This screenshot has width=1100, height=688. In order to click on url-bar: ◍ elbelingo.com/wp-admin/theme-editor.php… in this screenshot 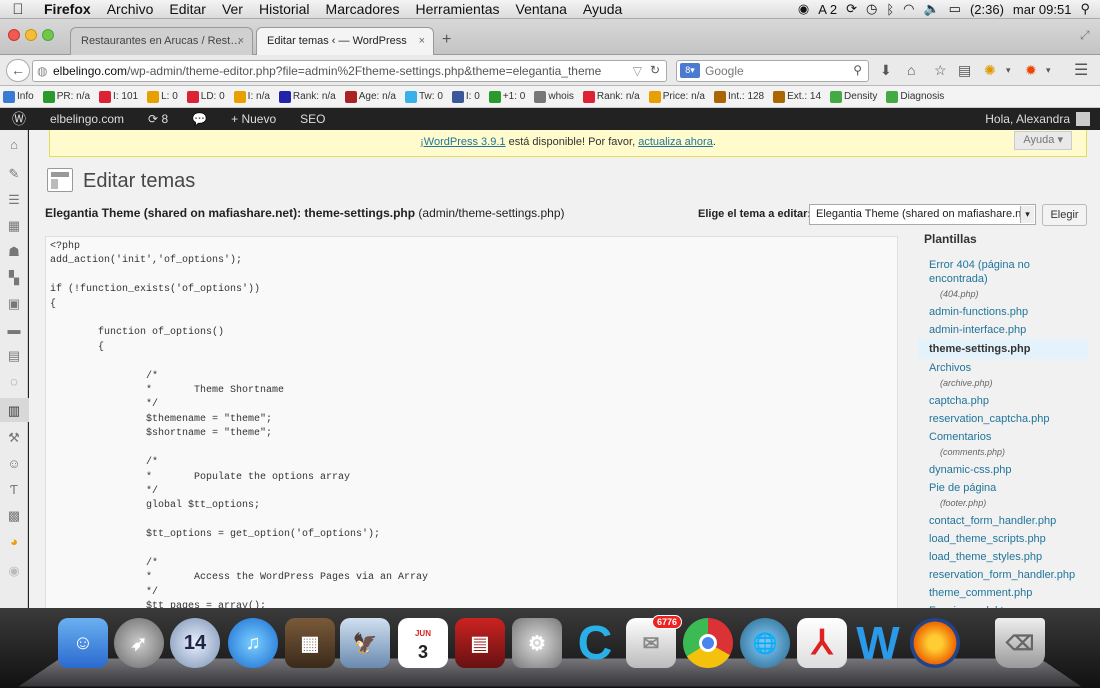, I will do `click(349, 71)`.